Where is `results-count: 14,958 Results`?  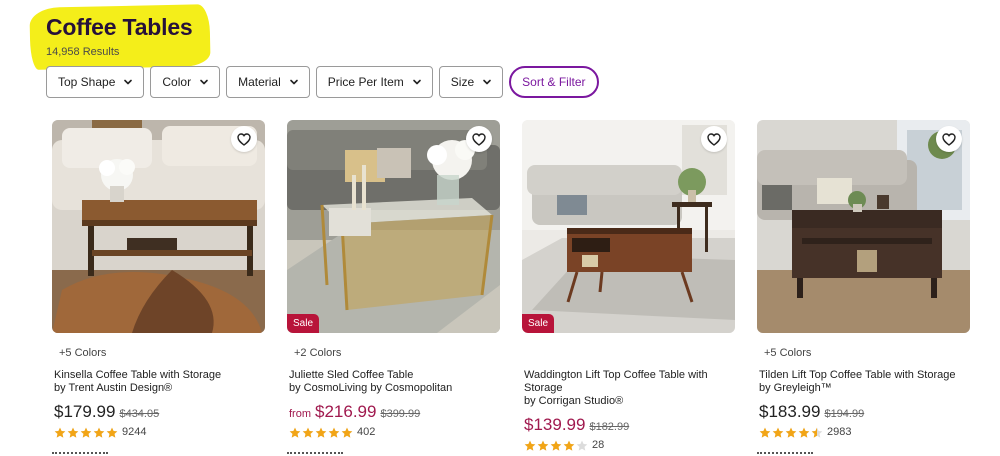
results-count: 14,958 Results is located at coordinates (83, 52).